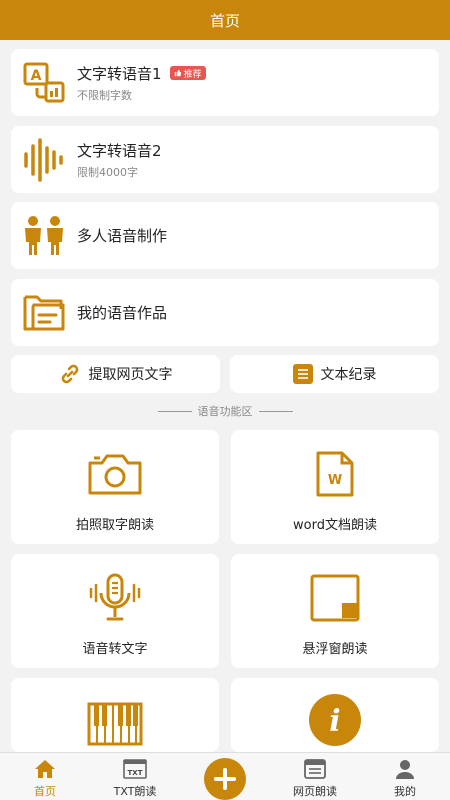 The image size is (450, 800). I want to click on top-bar: 首页, so click(225, 20).